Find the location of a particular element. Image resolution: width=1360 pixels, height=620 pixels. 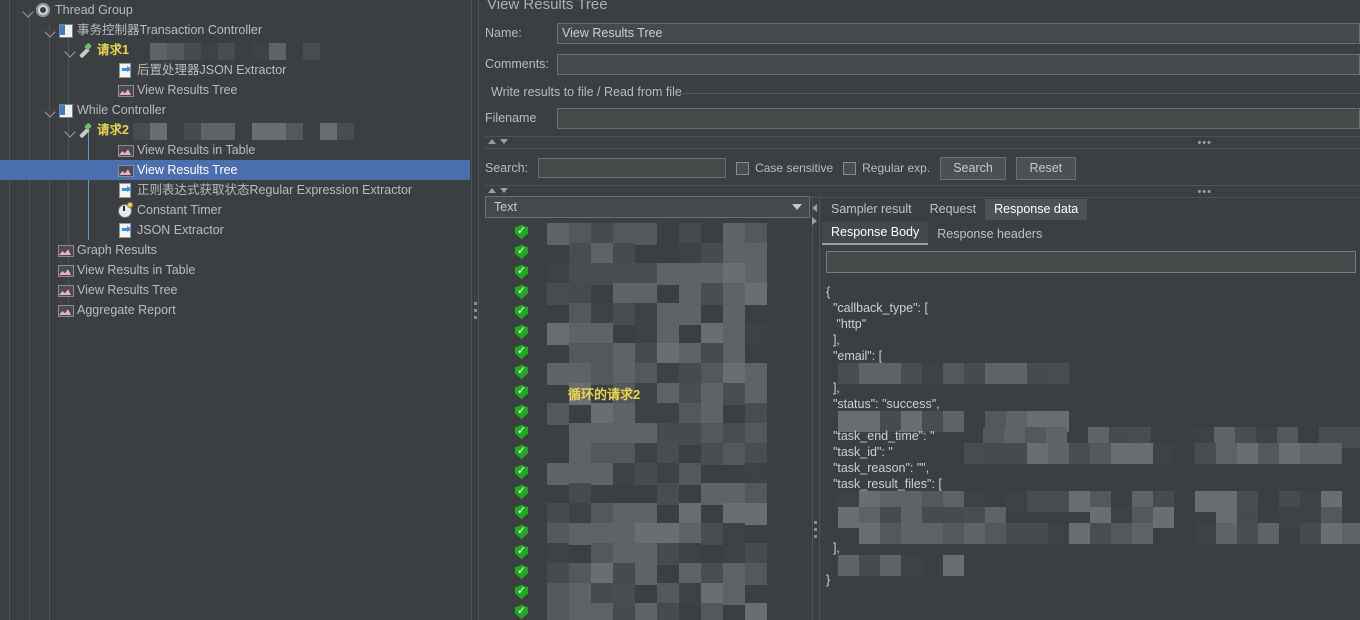

filename-input is located at coordinates (958, 118).